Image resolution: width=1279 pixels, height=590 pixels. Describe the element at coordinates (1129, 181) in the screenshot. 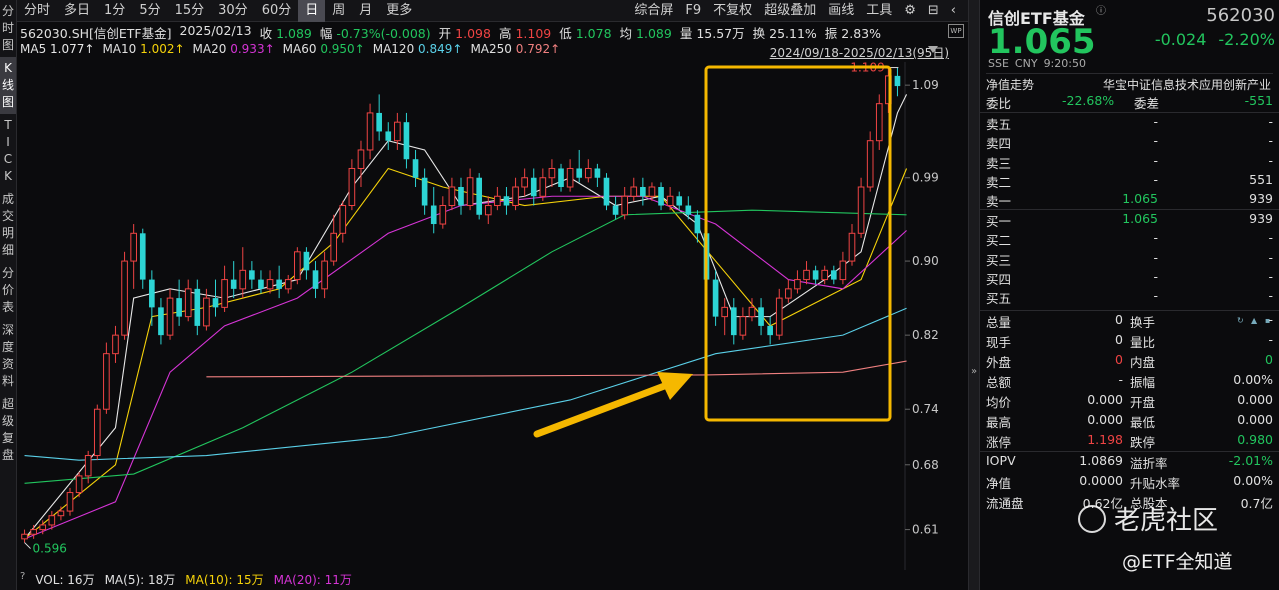

I see `ask-row: 卖二 -551` at that location.